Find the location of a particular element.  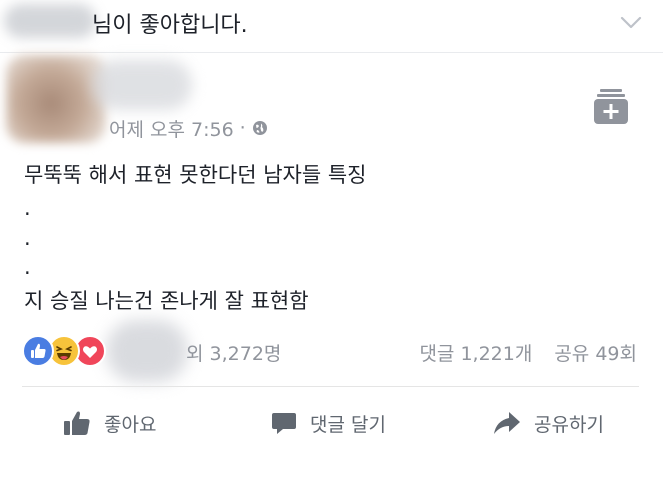

blurred-author-name is located at coordinates (142, 85).